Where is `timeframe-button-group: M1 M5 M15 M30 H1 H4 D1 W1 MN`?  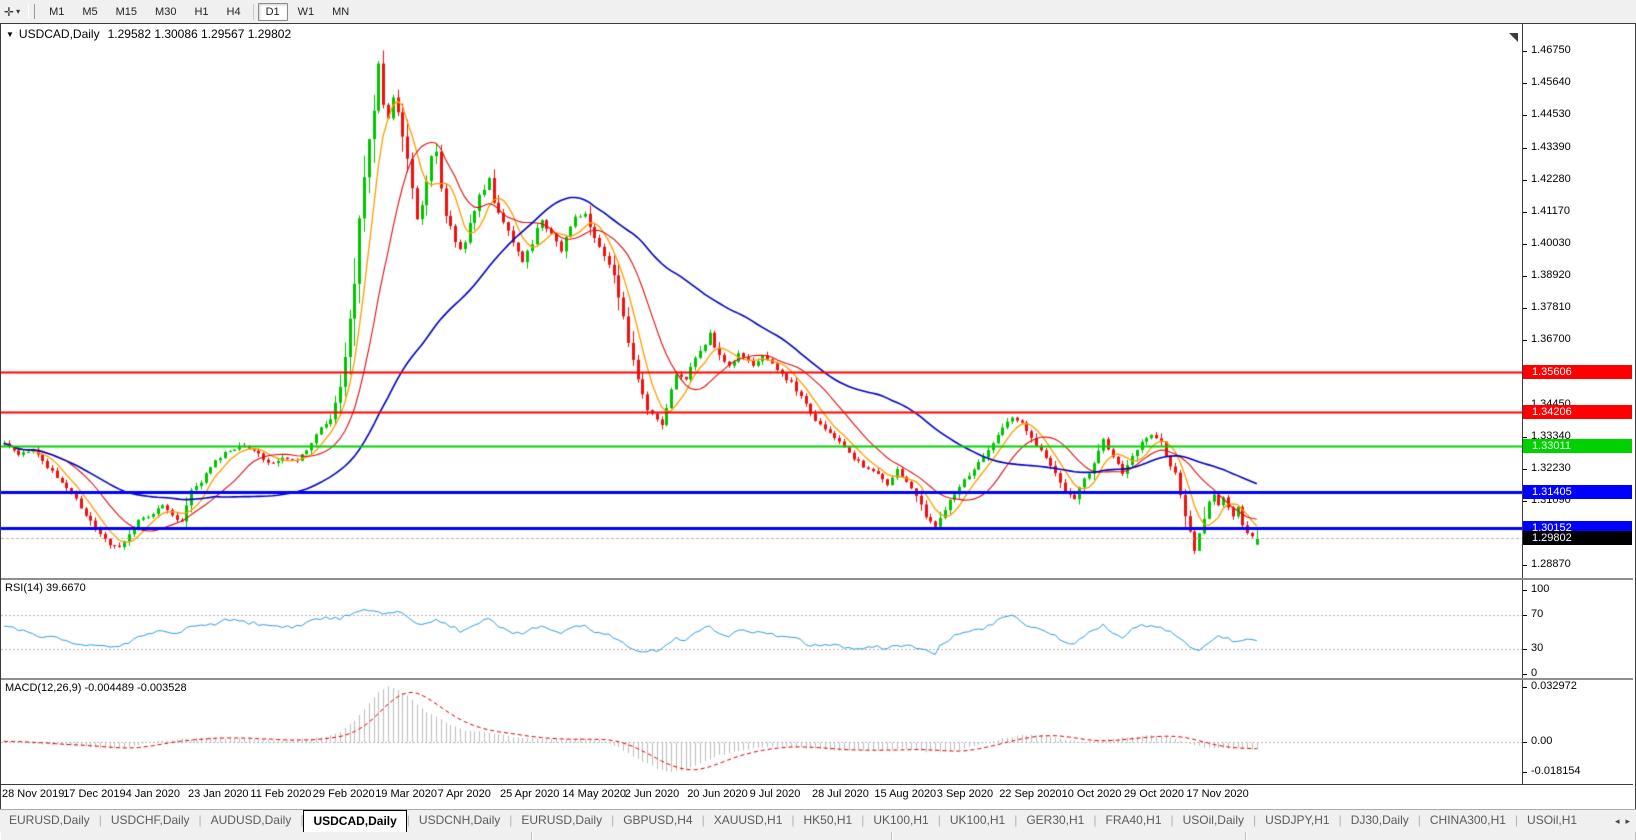
timeframe-button-group: M1 M5 M15 M30 H1 H4 D1 W1 MN is located at coordinates (199, 11).